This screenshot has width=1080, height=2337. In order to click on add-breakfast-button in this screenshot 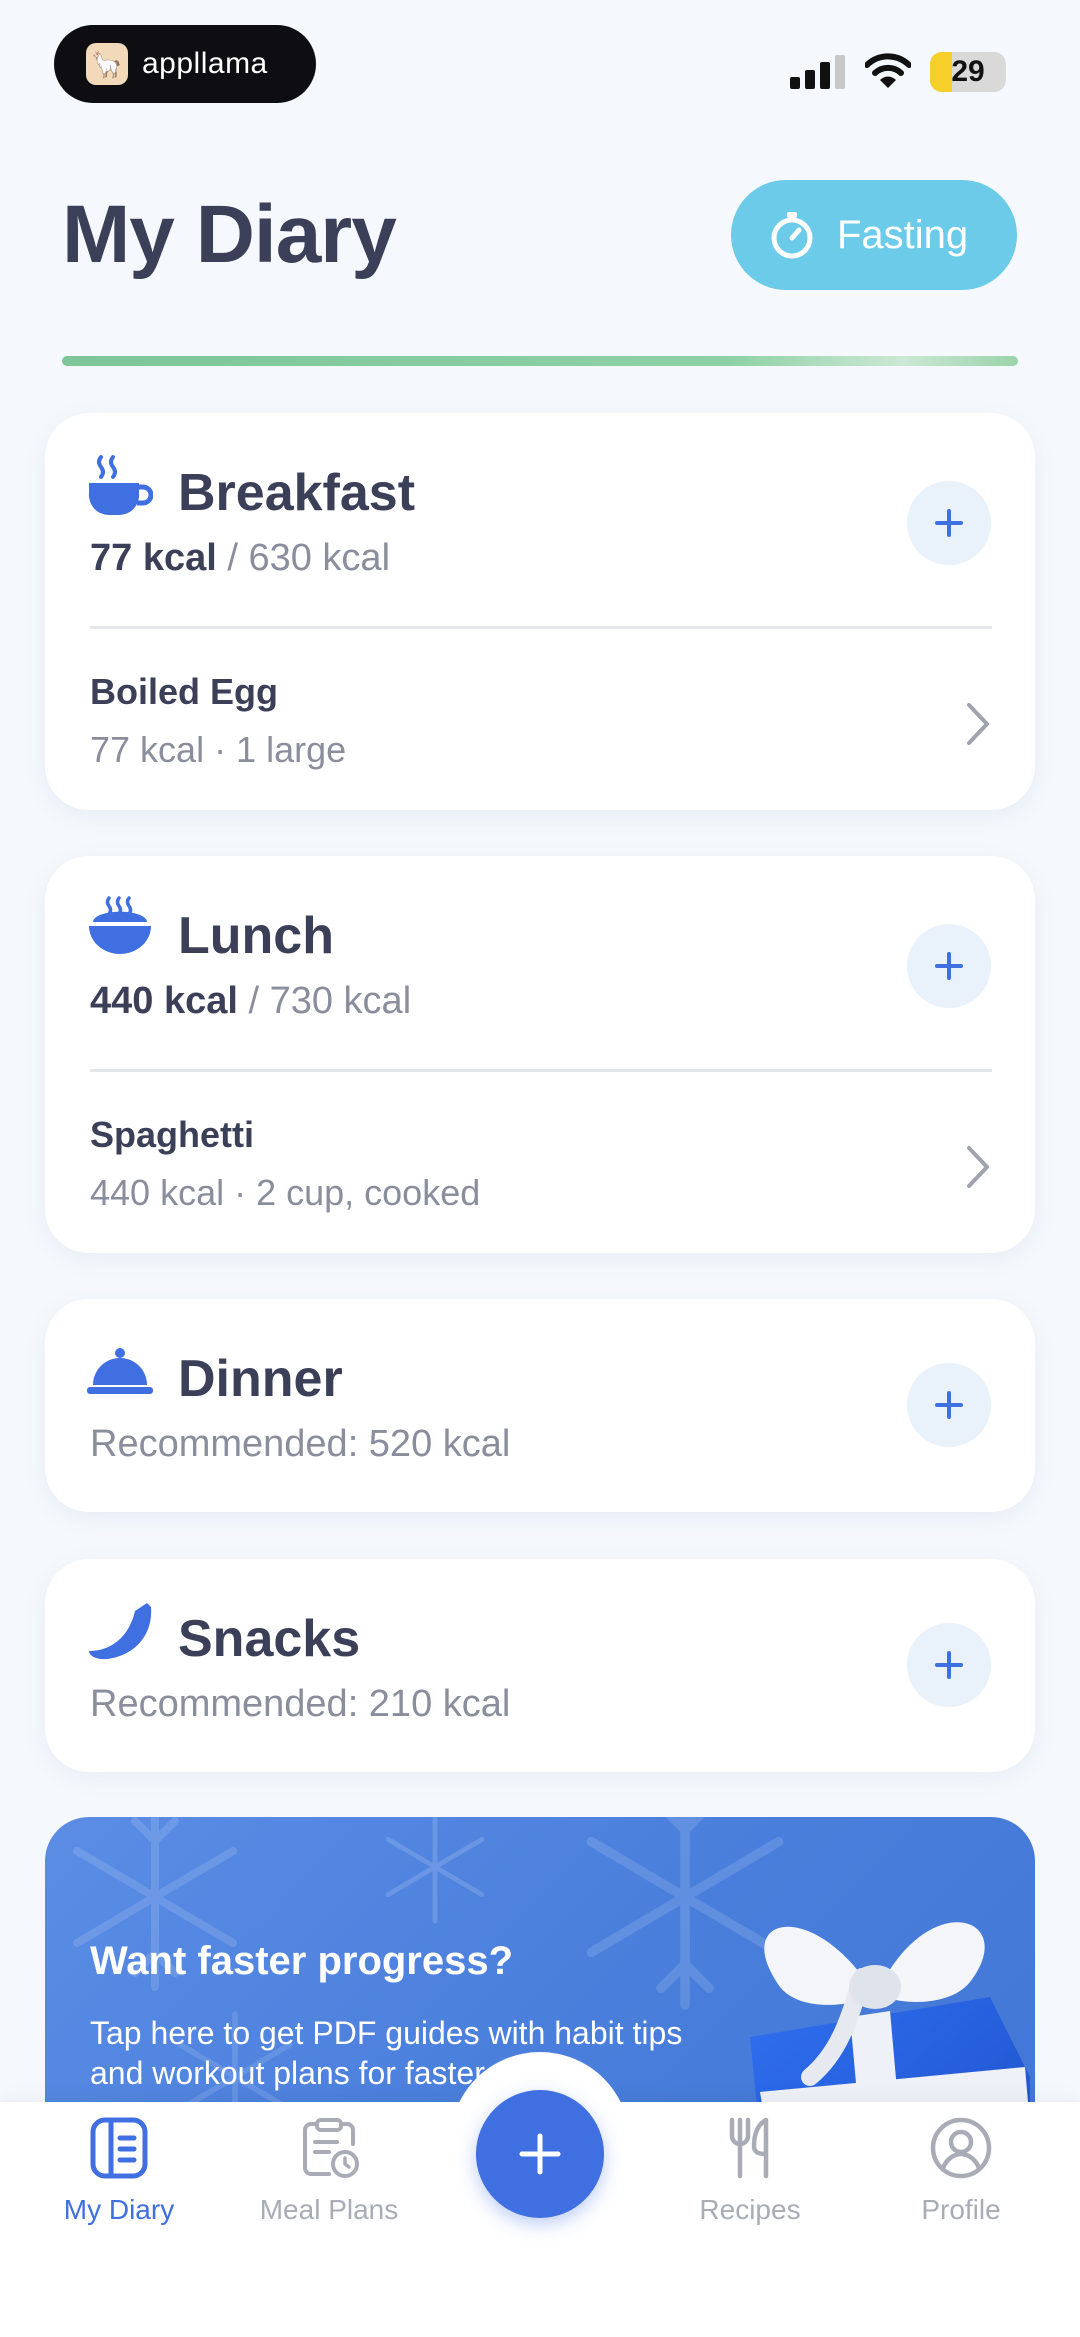, I will do `click(949, 523)`.